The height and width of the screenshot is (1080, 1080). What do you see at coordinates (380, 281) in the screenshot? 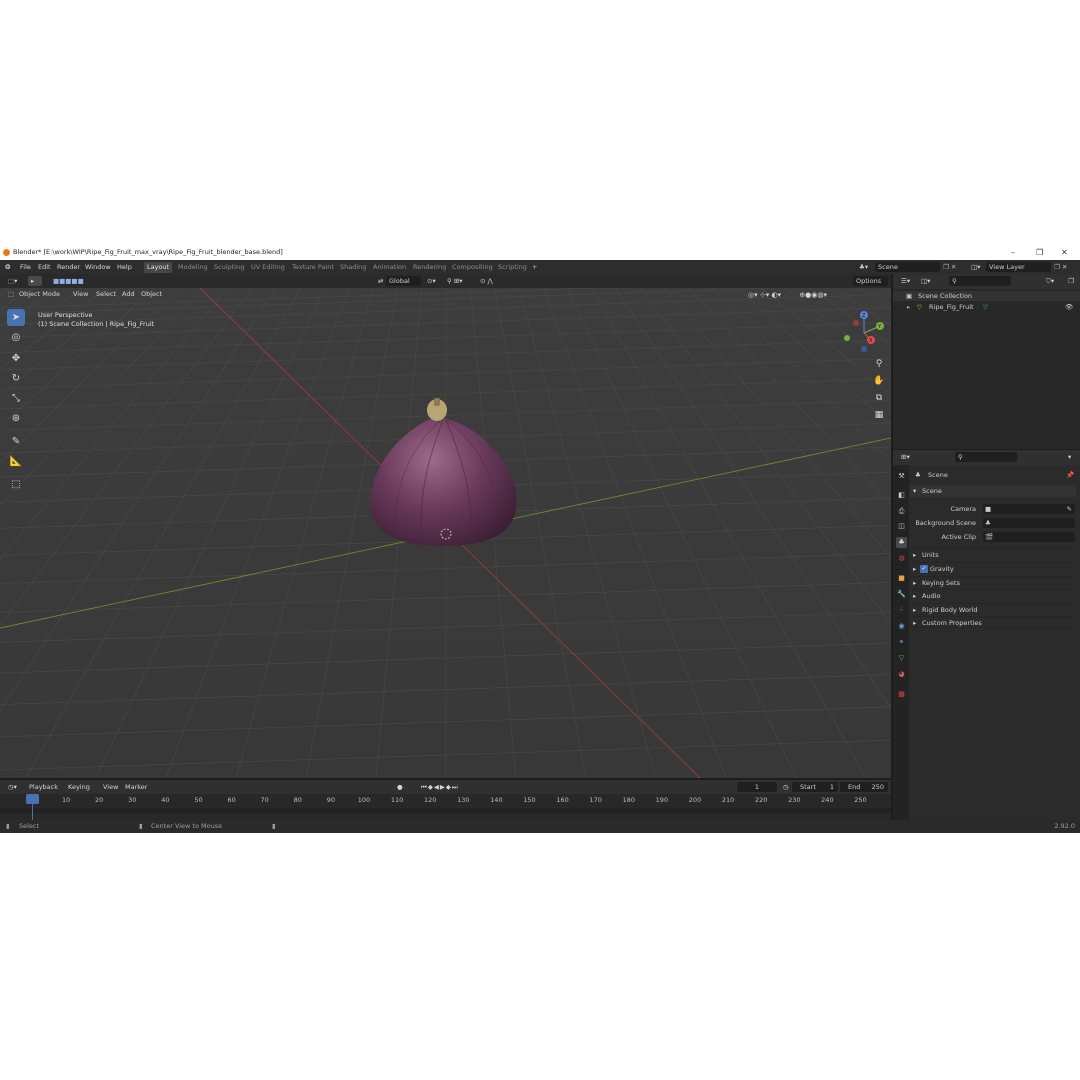
I see `orientation-icon: ⇄` at bounding box center [380, 281].